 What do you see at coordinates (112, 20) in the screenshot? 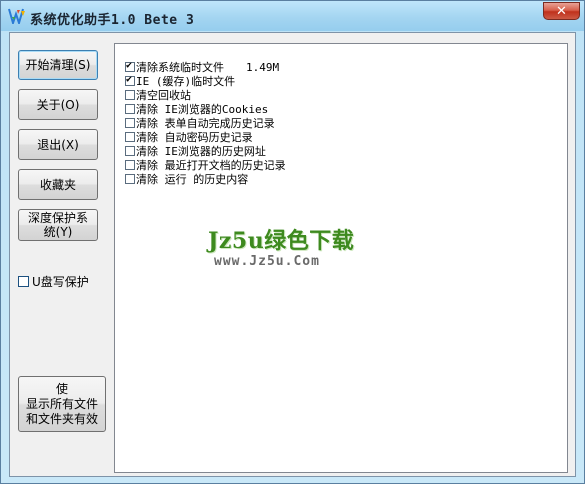
I see `window-title: 系统优化助手1.0 Bete 3` at bounding box center [112, 20].